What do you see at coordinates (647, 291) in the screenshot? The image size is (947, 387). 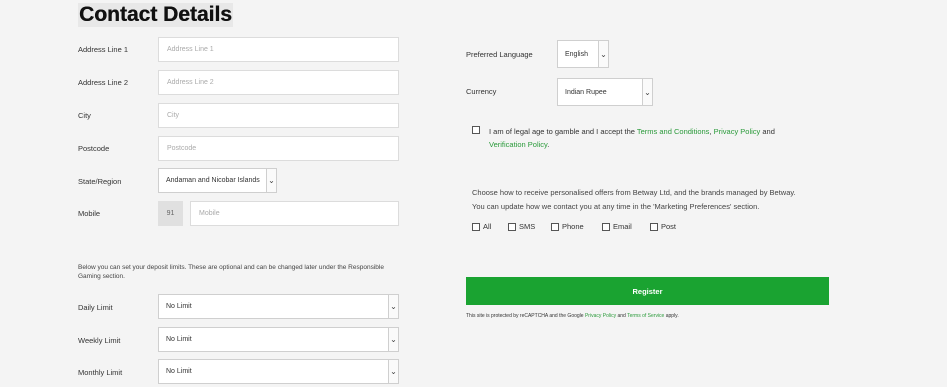 I see `register-button: Register` at bounding box center [647, 291].